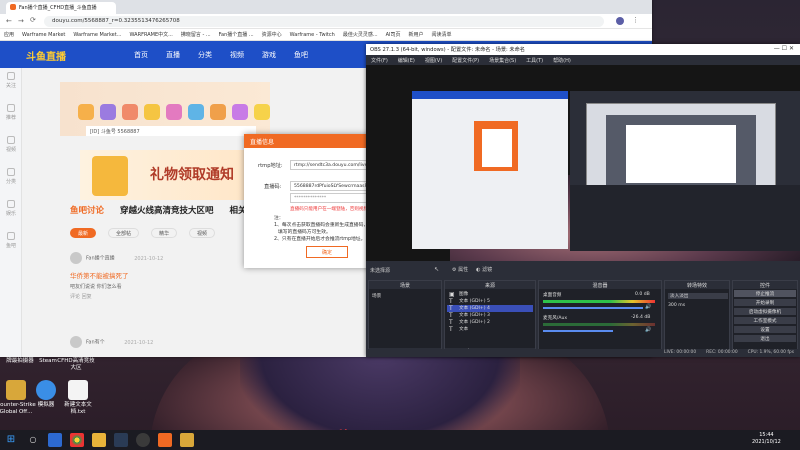 The width and height of the screenshot is (800, 450). What do you see at coordinates (490, 308) in the screenshot?
I see `source-item: T 文本 (GDI+) 4` at bounding box center [490, 308].